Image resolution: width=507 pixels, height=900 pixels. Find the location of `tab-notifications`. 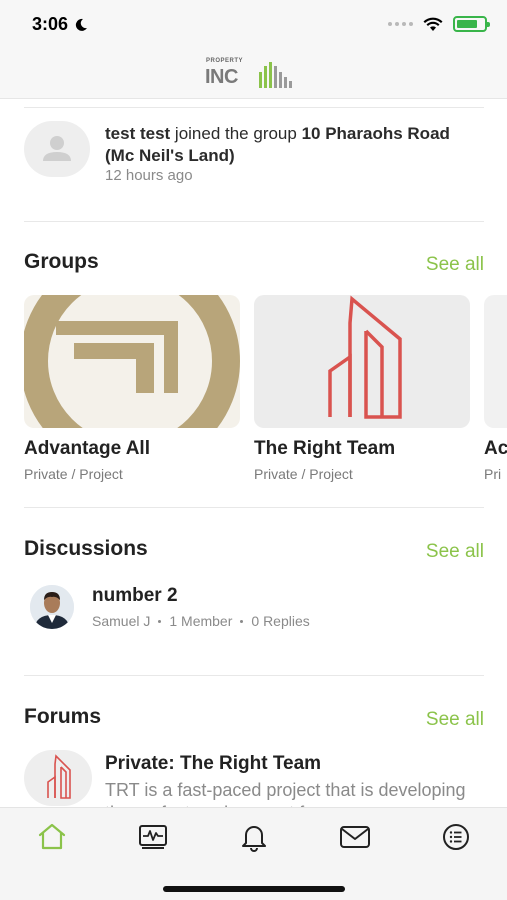

tab-notifications is located at coordinates (254, 837).